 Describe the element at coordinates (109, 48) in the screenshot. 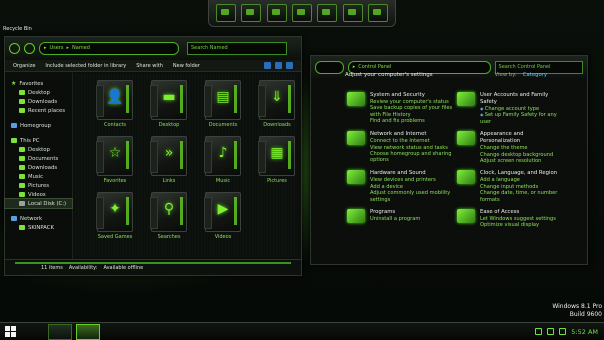

I see `breadcrumb: ▸ Users ▸ Named` at that location.